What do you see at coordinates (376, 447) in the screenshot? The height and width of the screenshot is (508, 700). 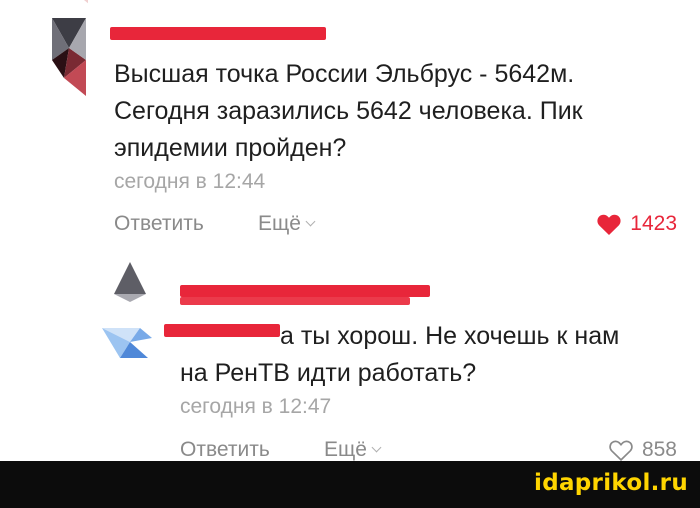 I see `chevron-down-icon` at bounding box center [376, 447].